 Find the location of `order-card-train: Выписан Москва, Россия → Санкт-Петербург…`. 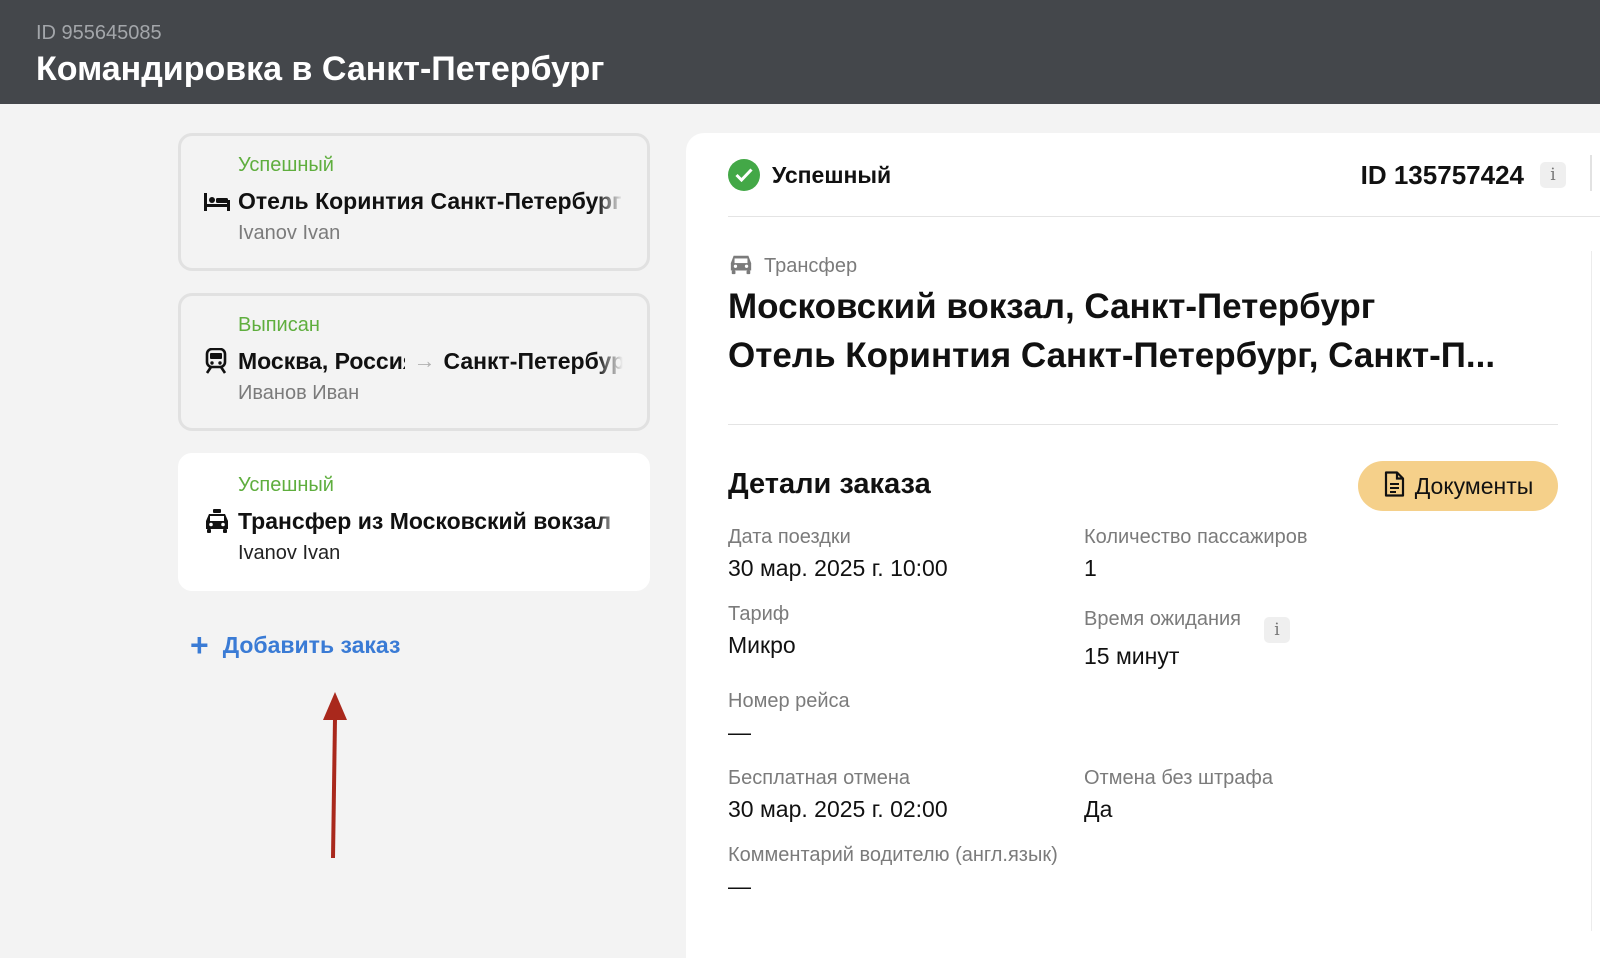

order-card-train: Выписан Москва, Россия → Санкт-Петербург… is located at coordinates (414, 362).